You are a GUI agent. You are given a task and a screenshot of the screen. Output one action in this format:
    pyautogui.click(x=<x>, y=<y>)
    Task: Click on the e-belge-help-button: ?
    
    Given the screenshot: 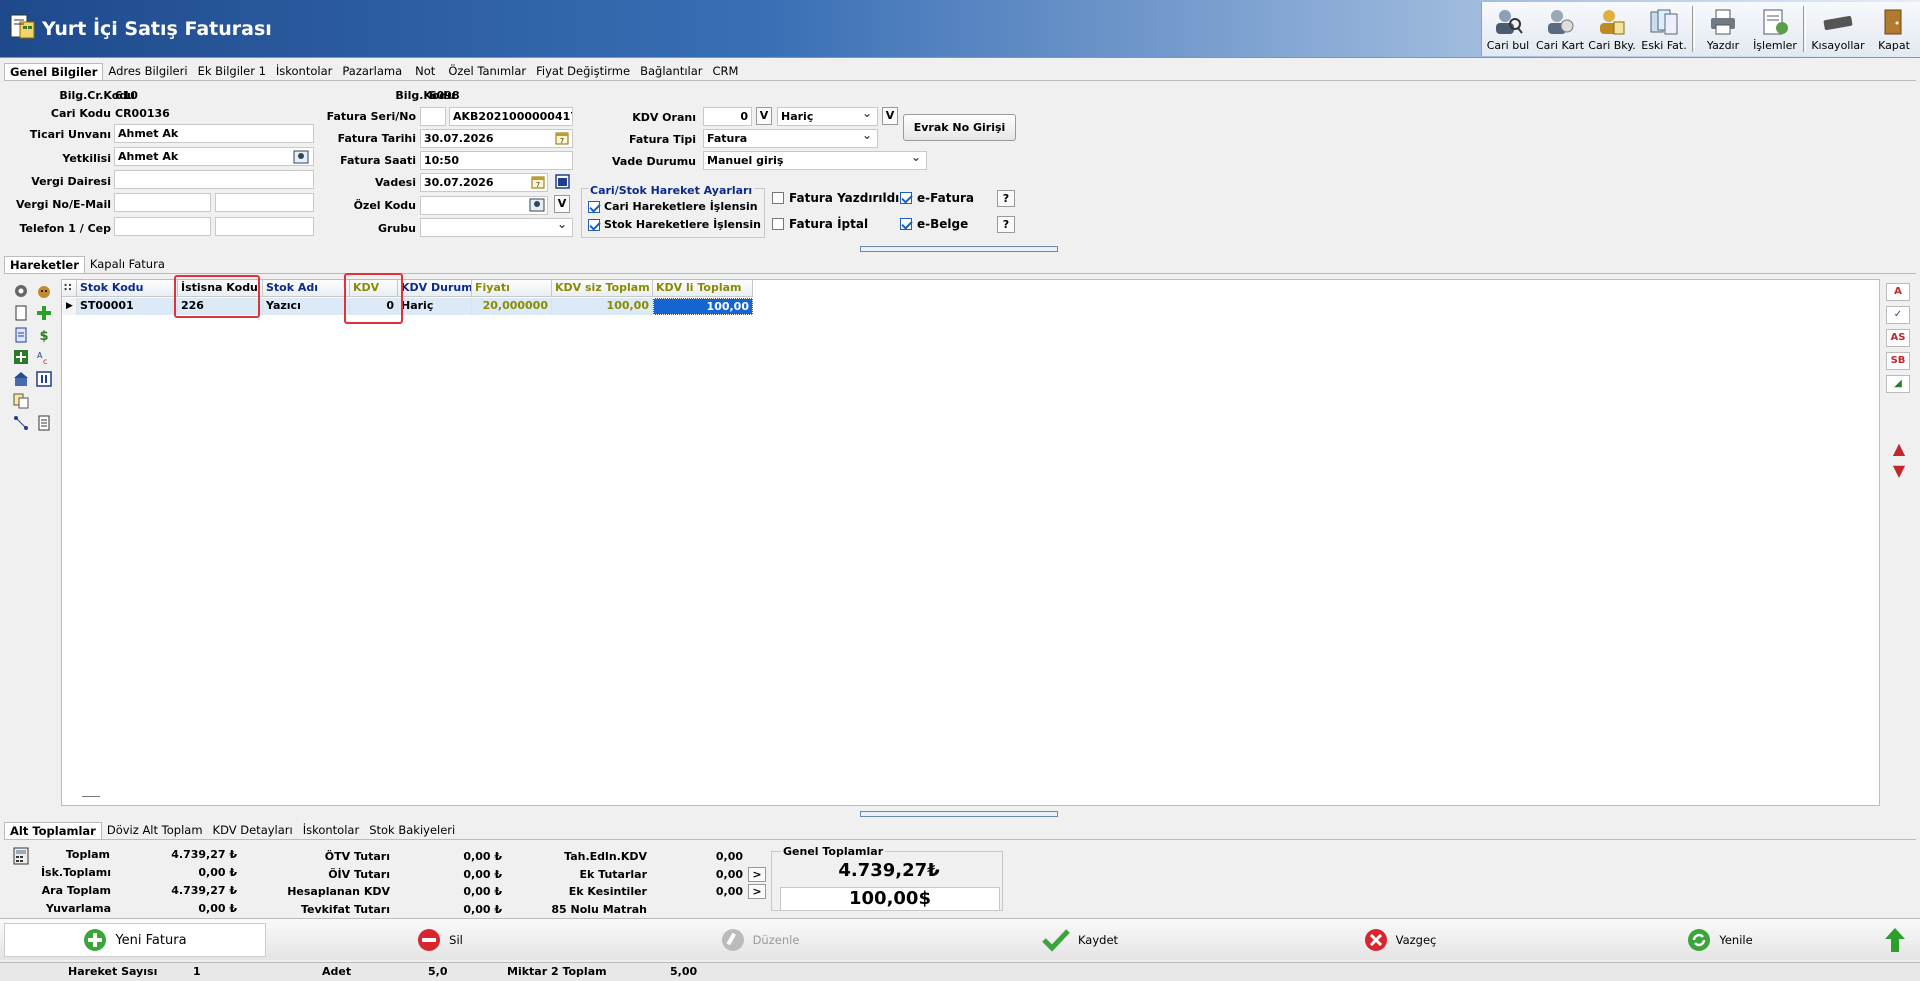 What is the action you would take?
    pyautogui.click(x=1006, y=224)
    